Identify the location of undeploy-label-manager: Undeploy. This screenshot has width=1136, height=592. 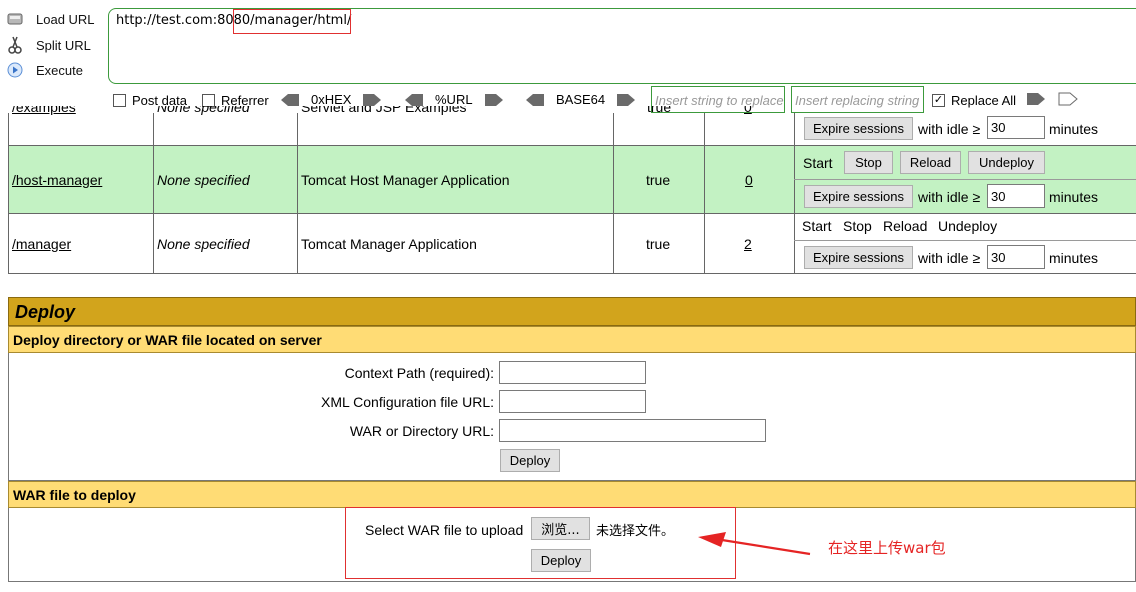
(968, 226).